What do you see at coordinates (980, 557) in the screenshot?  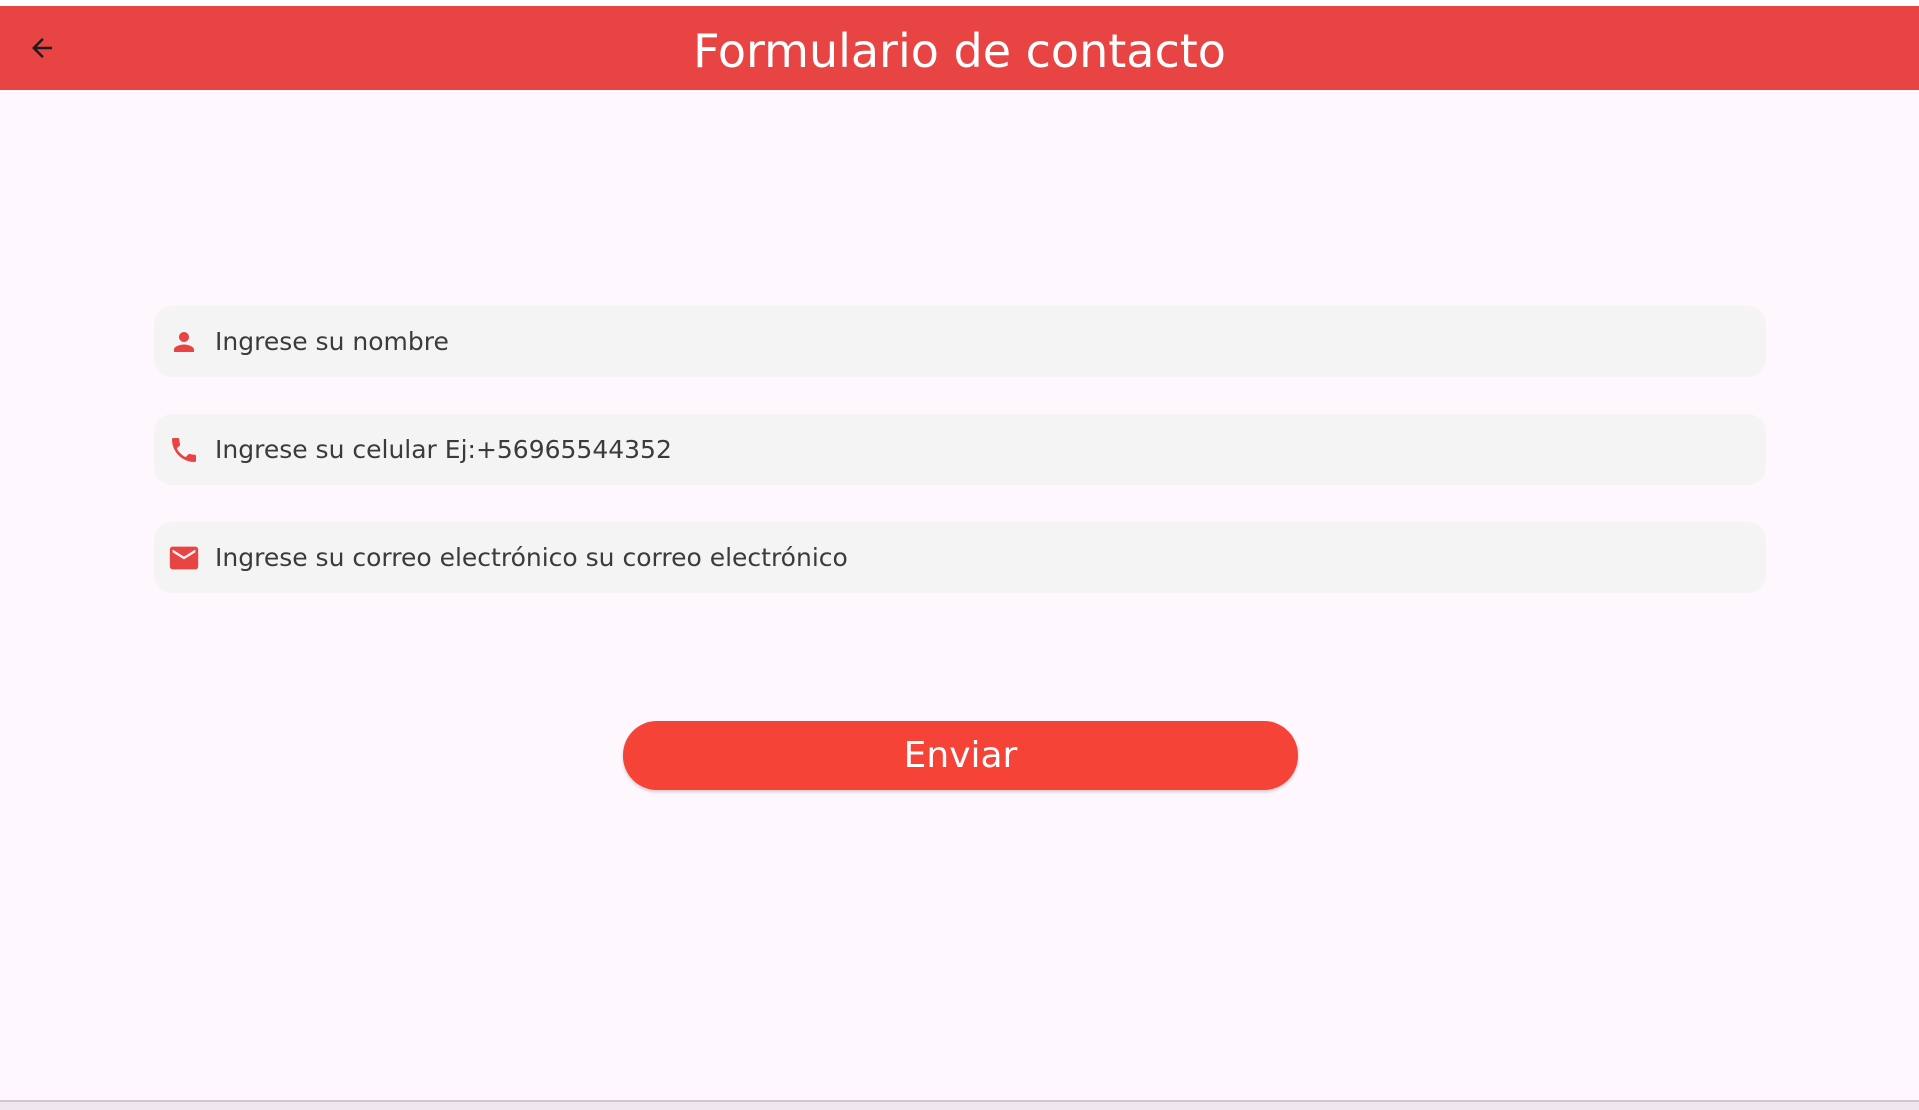 I see `email-input` at bounding box center [980, 557].